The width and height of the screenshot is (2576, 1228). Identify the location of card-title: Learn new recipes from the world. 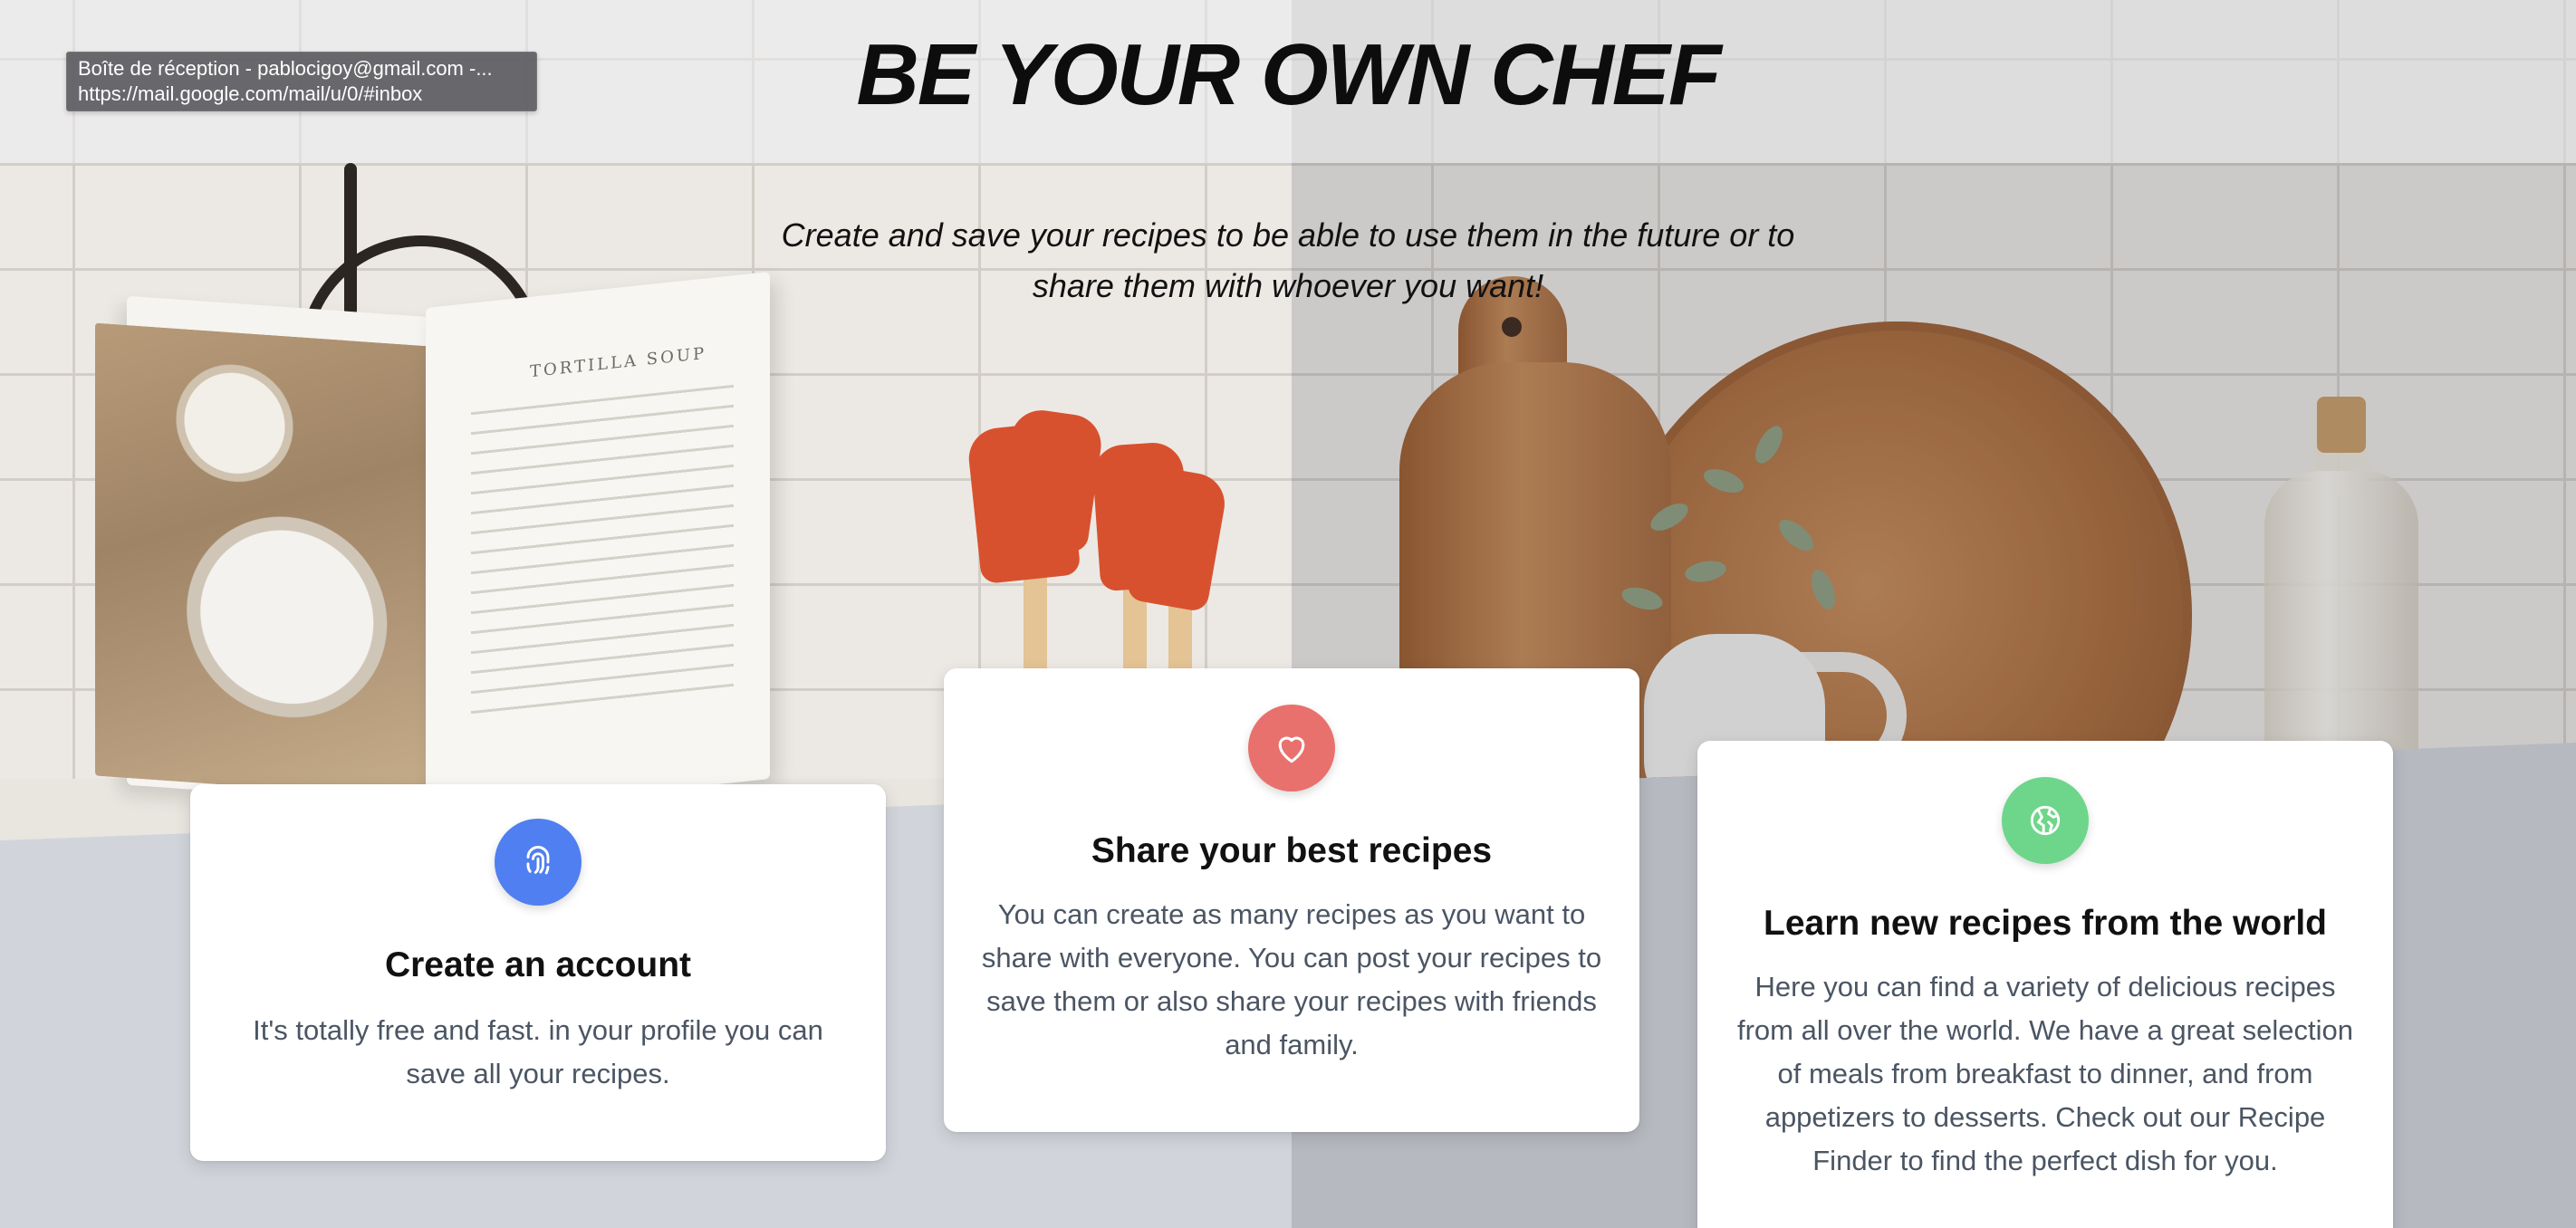
(2045, 924).